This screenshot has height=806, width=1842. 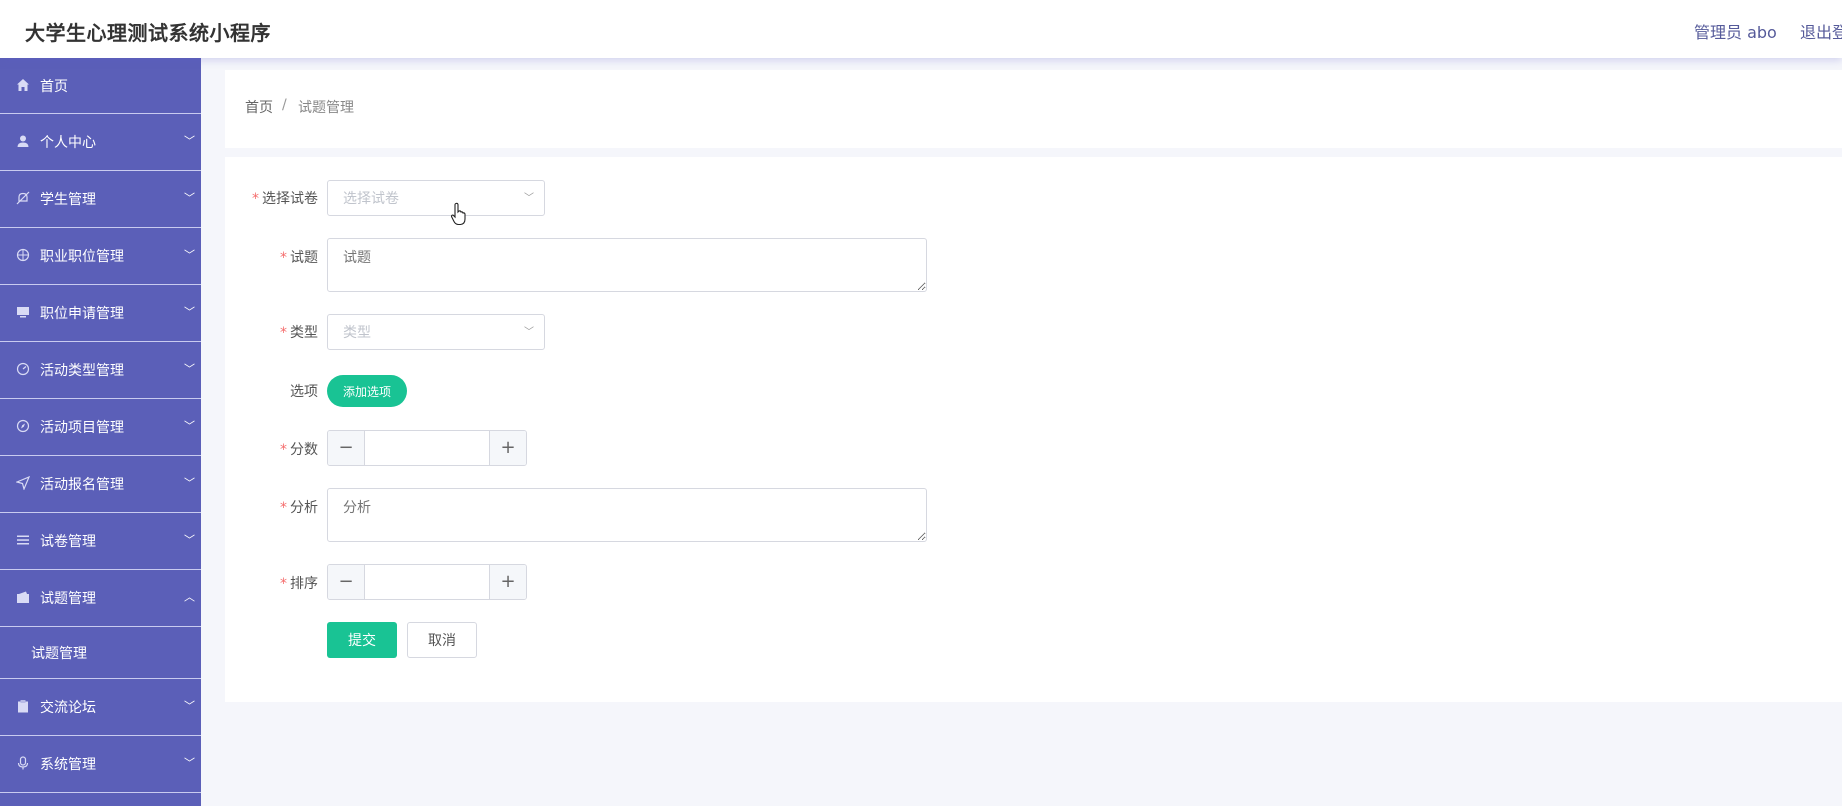 What do you see at coordinates (23, 86) in the screenshot?
I see `home-icon` at bounding box center [23, 86].